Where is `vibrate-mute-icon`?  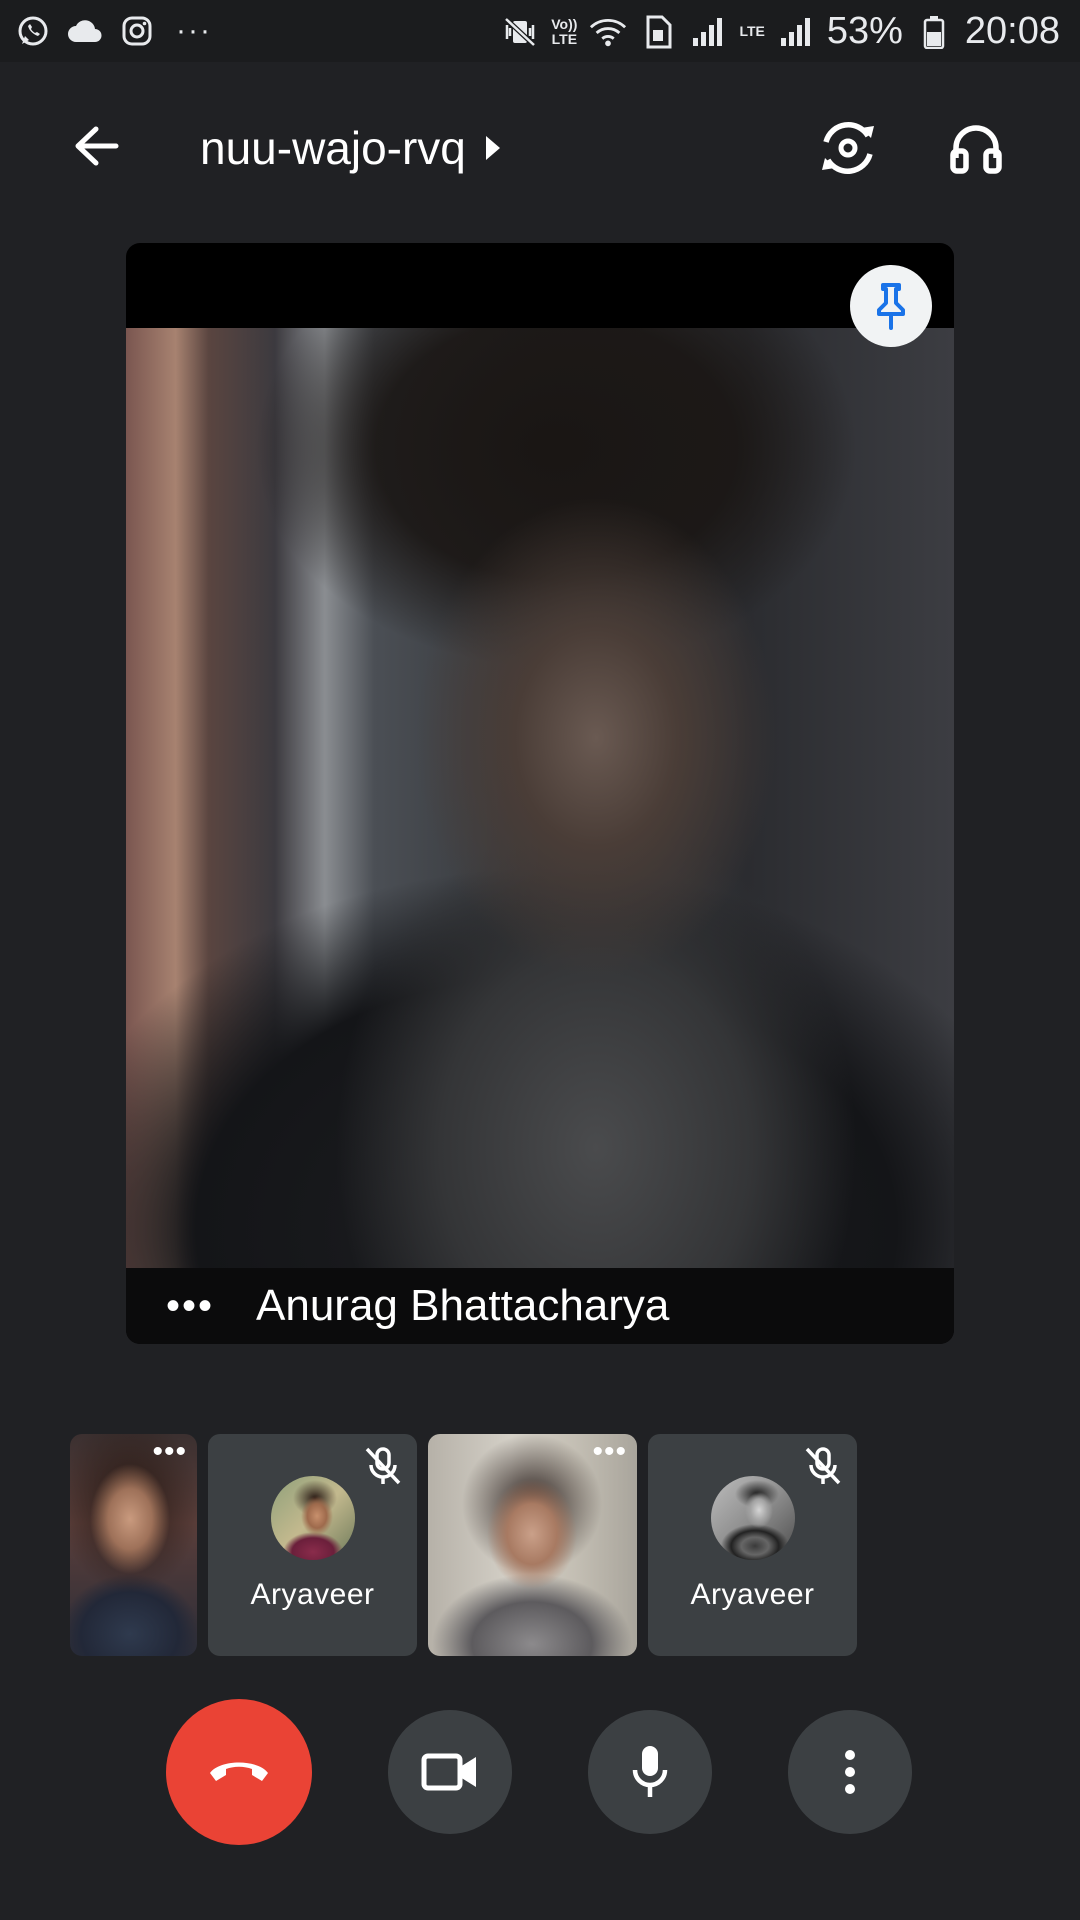 vibrate-mute-icon is located at coordinates (520, 32).